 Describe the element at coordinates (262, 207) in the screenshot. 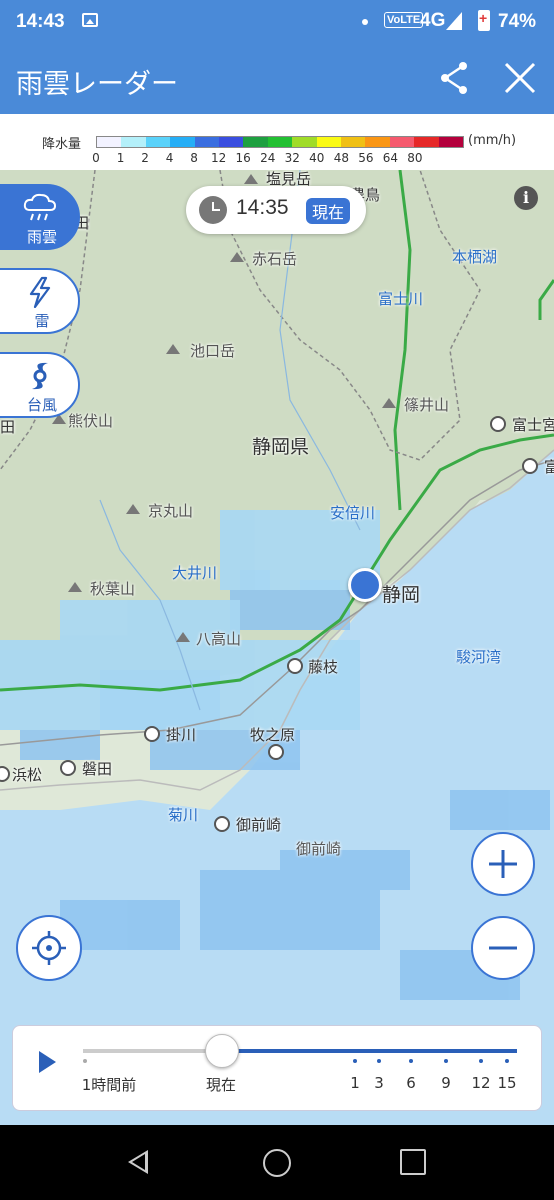

I see `observation-time: 14:35` at that location.